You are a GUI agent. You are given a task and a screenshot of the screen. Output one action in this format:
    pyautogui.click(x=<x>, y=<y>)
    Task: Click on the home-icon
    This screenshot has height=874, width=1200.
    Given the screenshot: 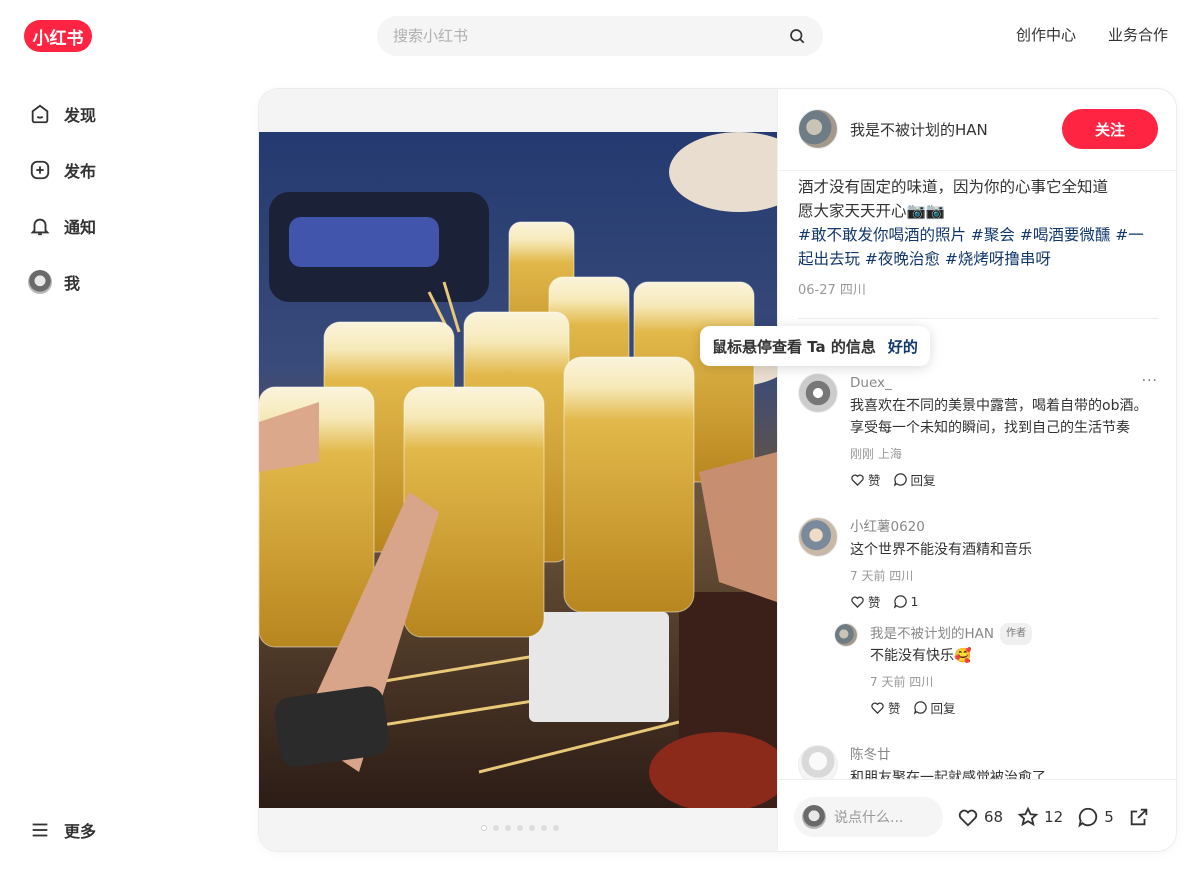 What is the action you would take?
    pyautogui.click(x=40, y=114)
    